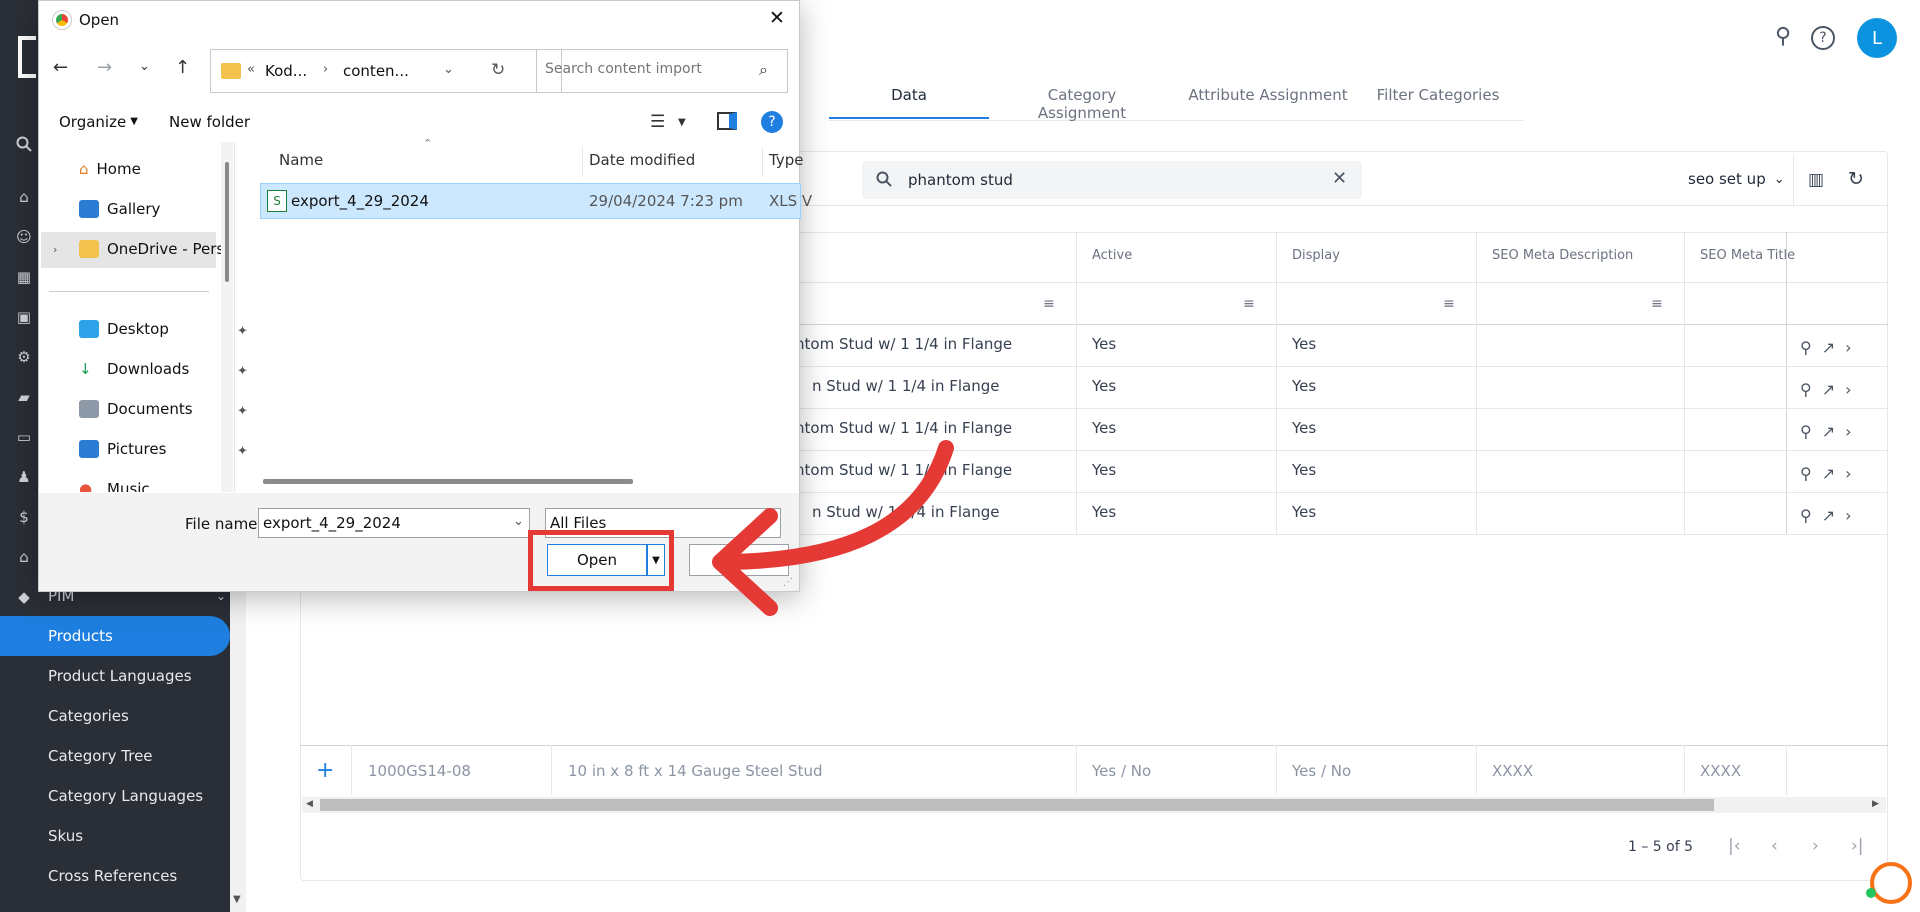 The height and width of the screenshot is (912, 1920). Describe the element at coordinates (115, 636) in the screenshot. I see `sidebar-item-products: Products` at that location.